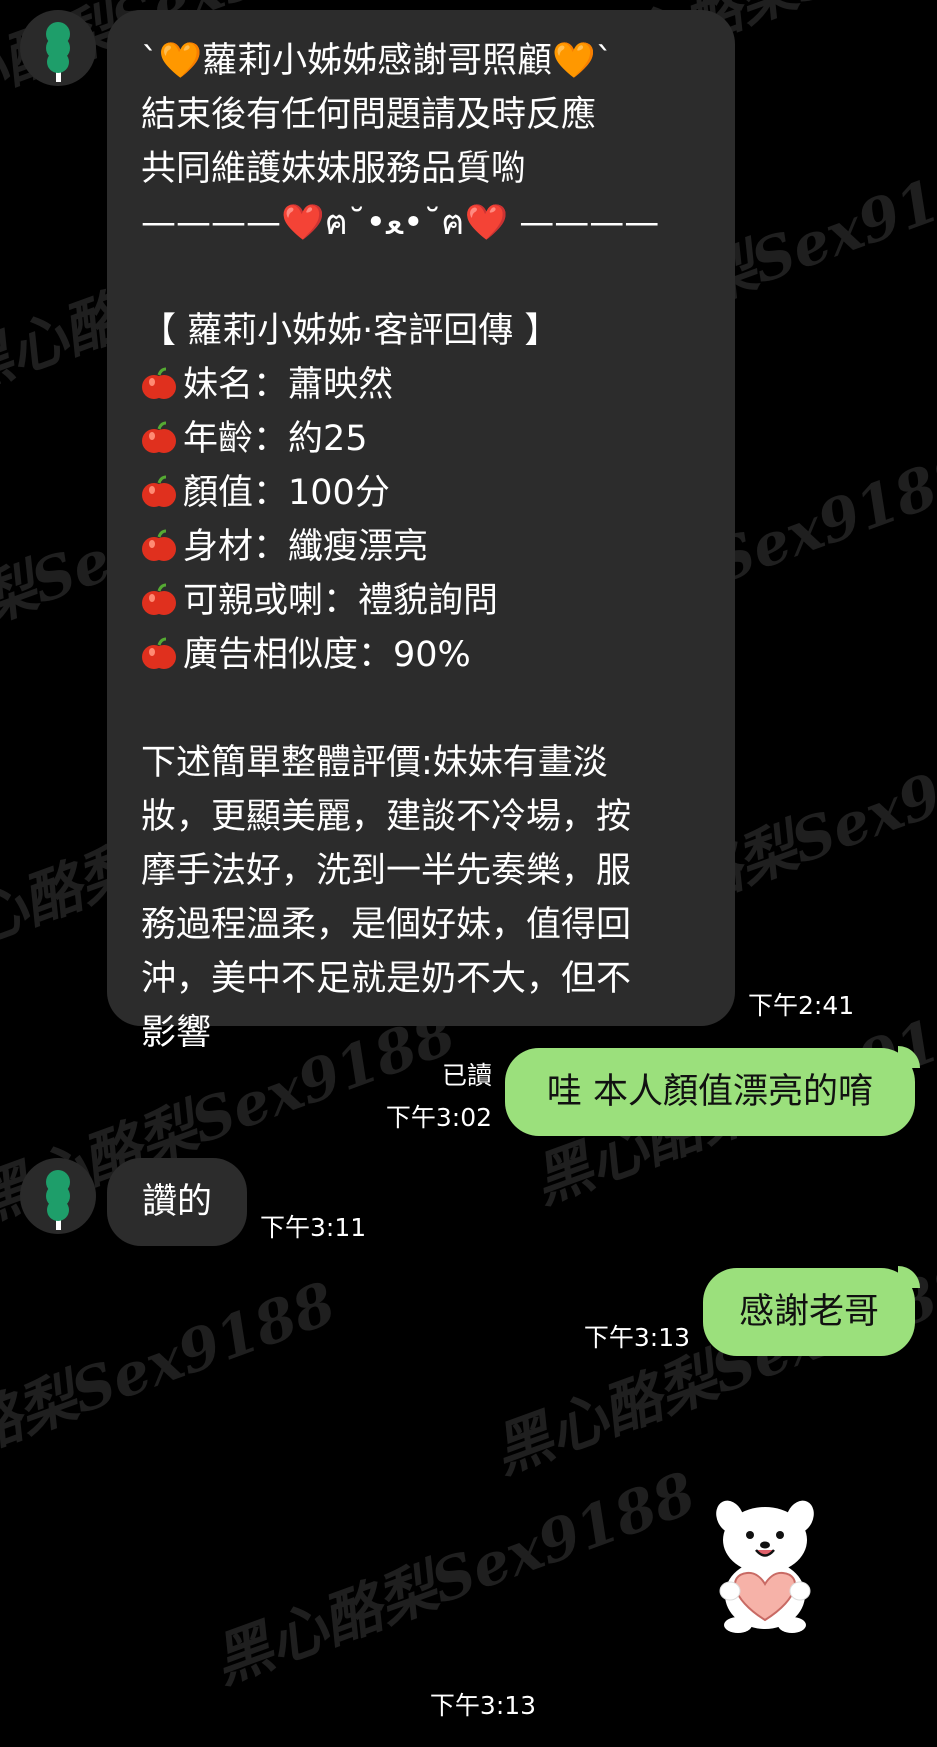 This screenshot has height=1747, width=937. What do you see at coordinates (350, 331) in the screenshot?
I see `review-header: 【 蘿莉小姊姊·客評回傳 】` at bounding box center [350, 331].